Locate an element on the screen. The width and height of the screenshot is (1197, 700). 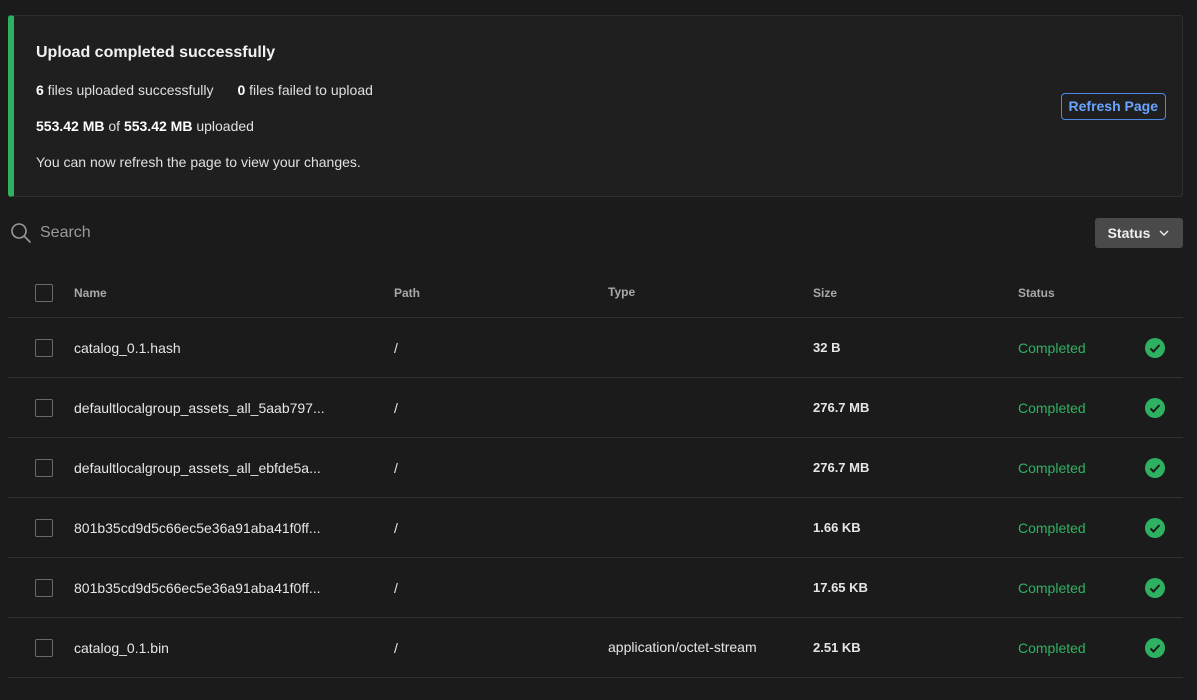
banner-title: Upload completed successfully is located at coordinates (156, 52).